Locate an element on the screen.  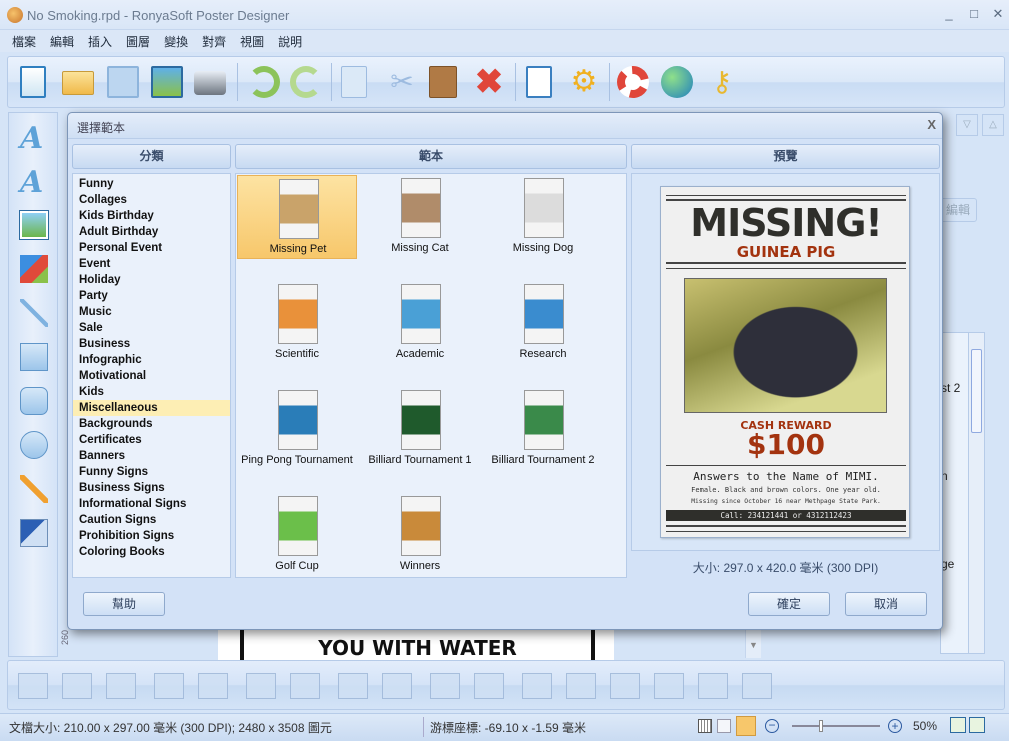
new-document-icon is located at coordinates (33, 82).